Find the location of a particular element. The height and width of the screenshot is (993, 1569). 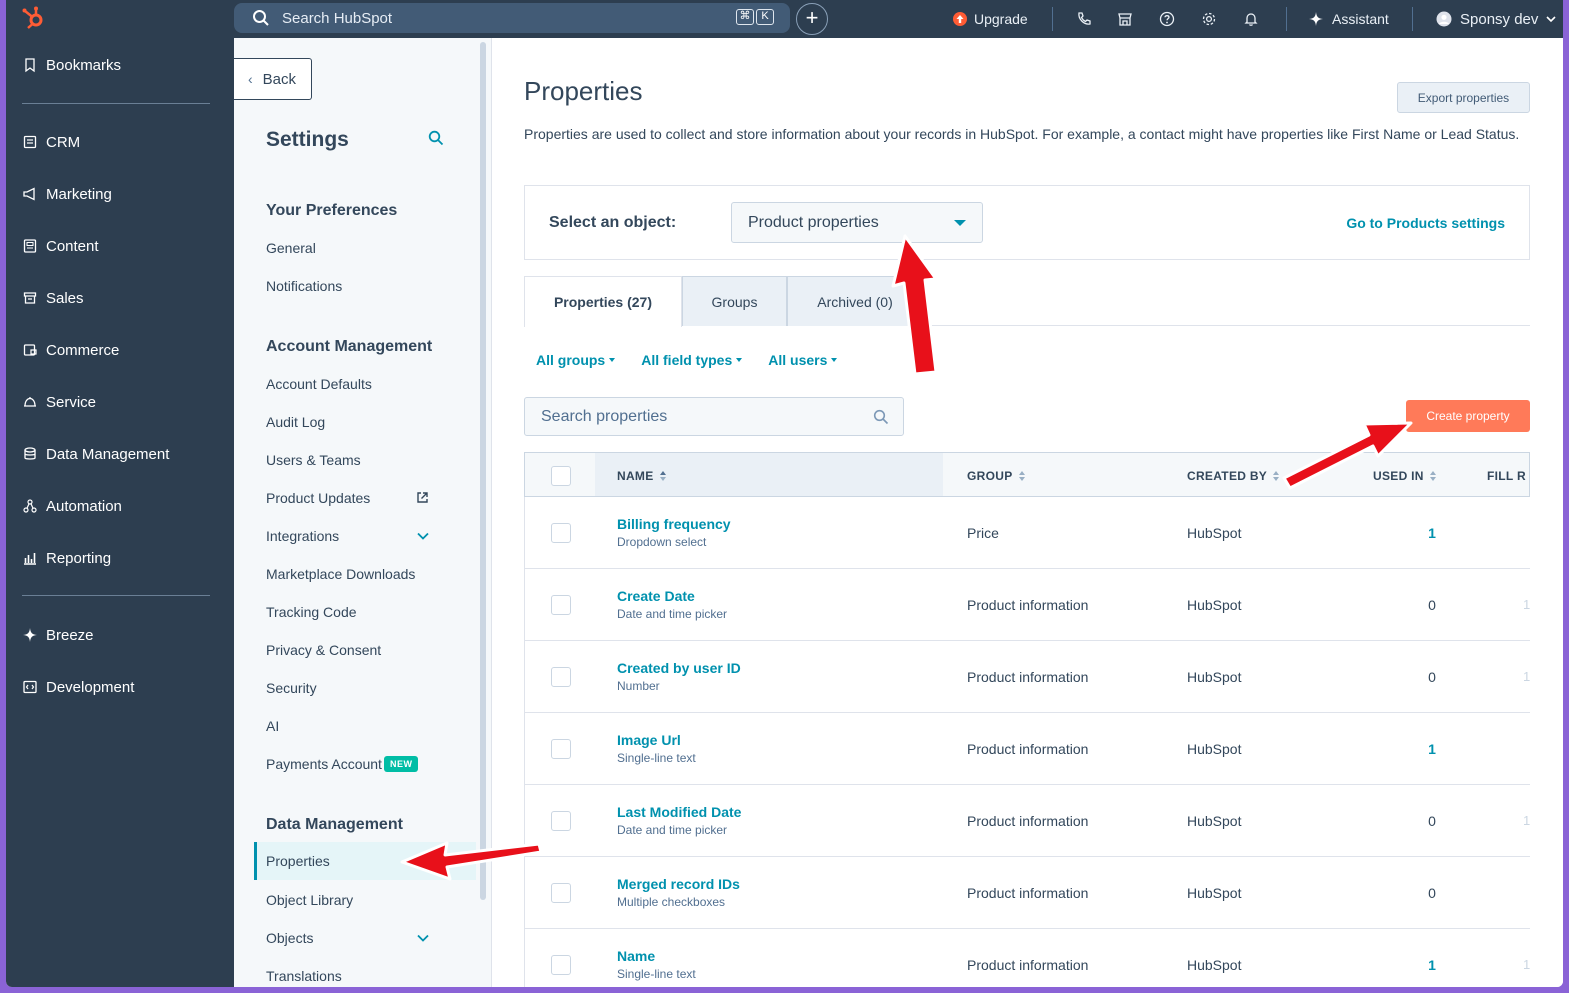

property-name-link: Last Modified Date is located at coordinates (679, 812).